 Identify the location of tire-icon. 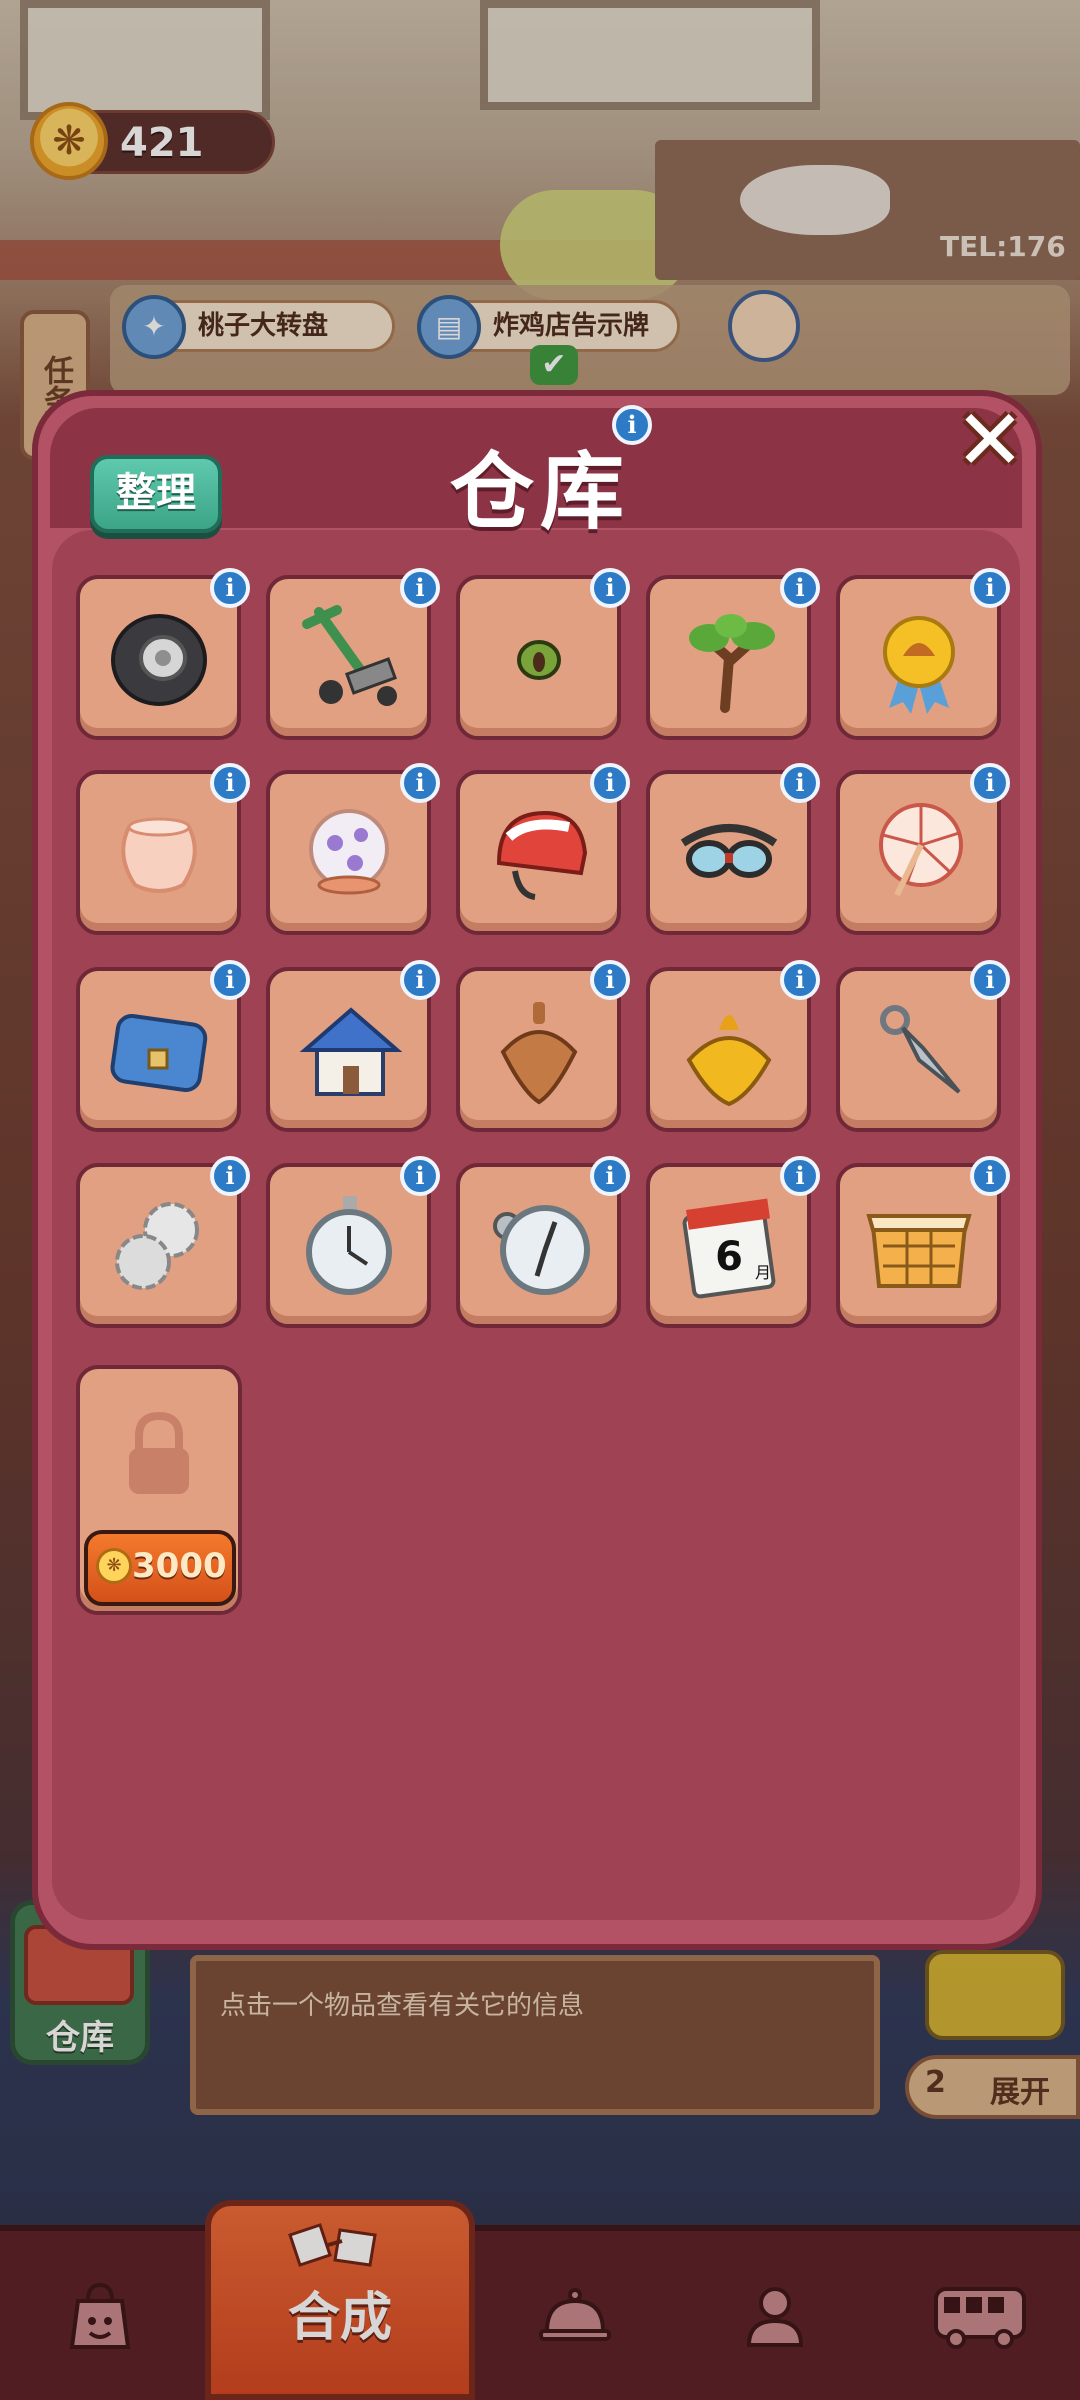
(158, 659).